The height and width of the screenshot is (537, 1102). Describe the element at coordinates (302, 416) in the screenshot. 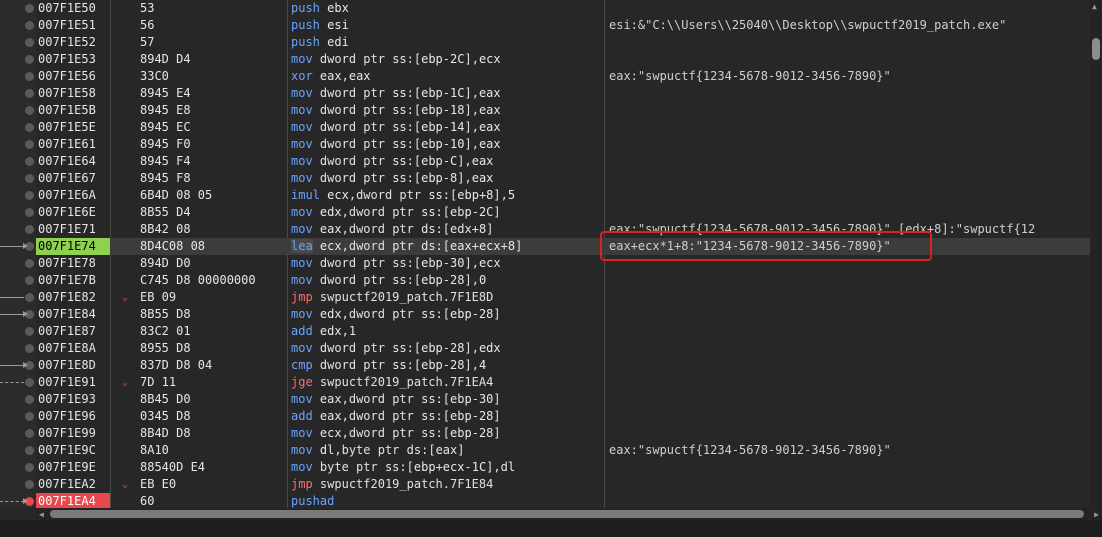

I see `instruction-mnemonic: add` at that location.